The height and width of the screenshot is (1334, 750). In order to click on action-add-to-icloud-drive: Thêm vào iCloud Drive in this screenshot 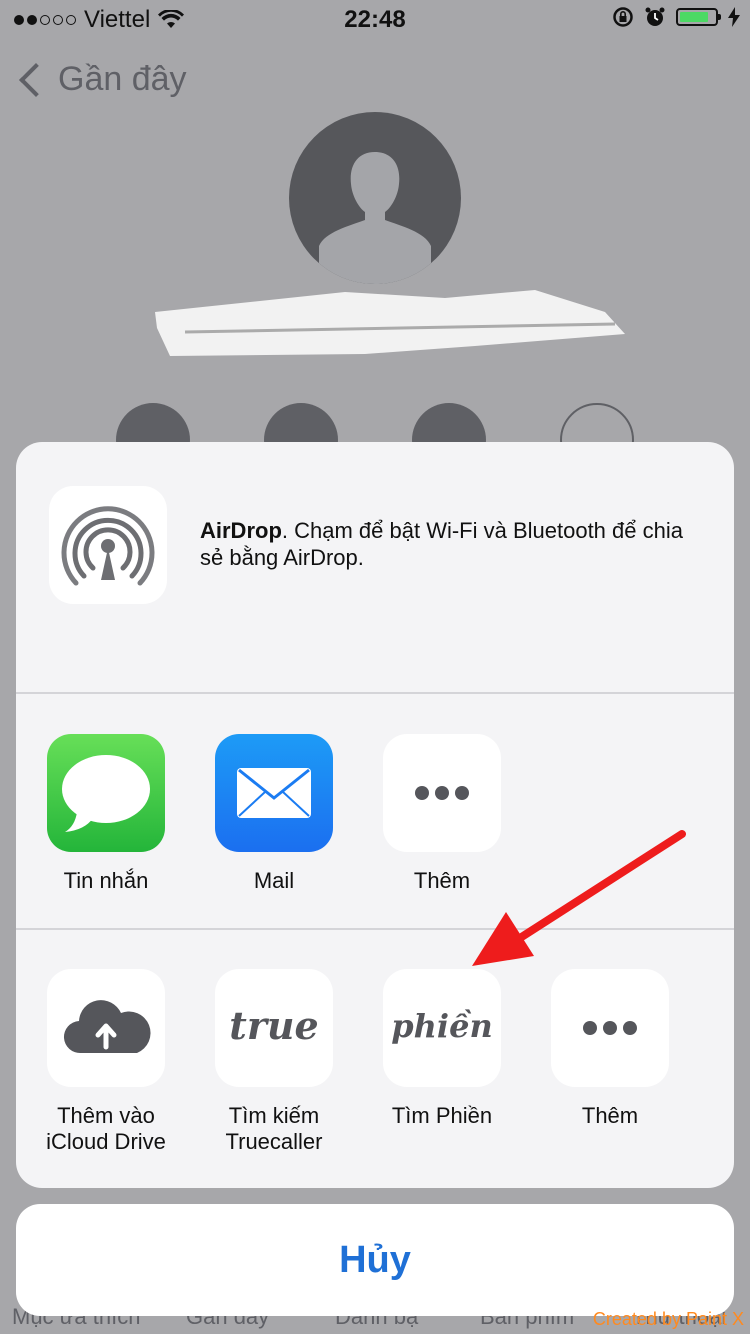, I will do `click(106, 1062)`.